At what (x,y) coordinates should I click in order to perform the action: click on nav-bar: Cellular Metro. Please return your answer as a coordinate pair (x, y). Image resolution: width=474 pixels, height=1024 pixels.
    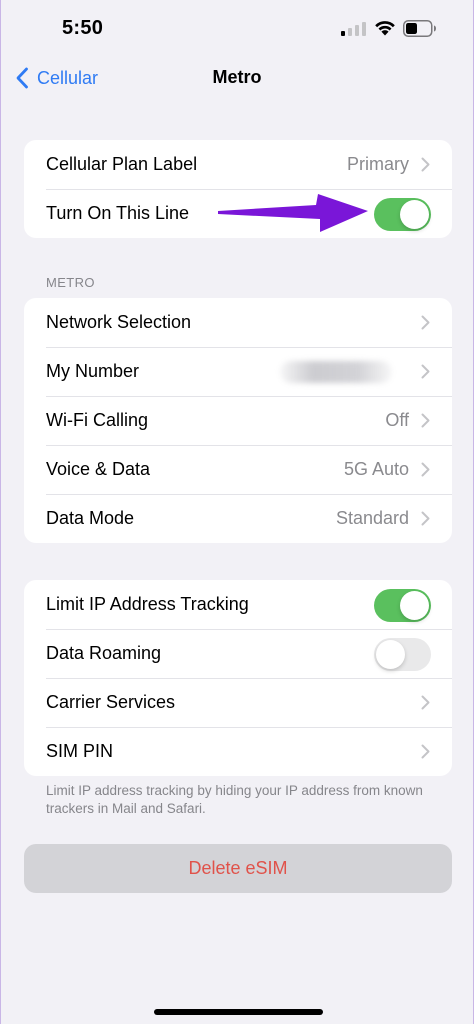
    Looking at the image, I should click on (237, 78).